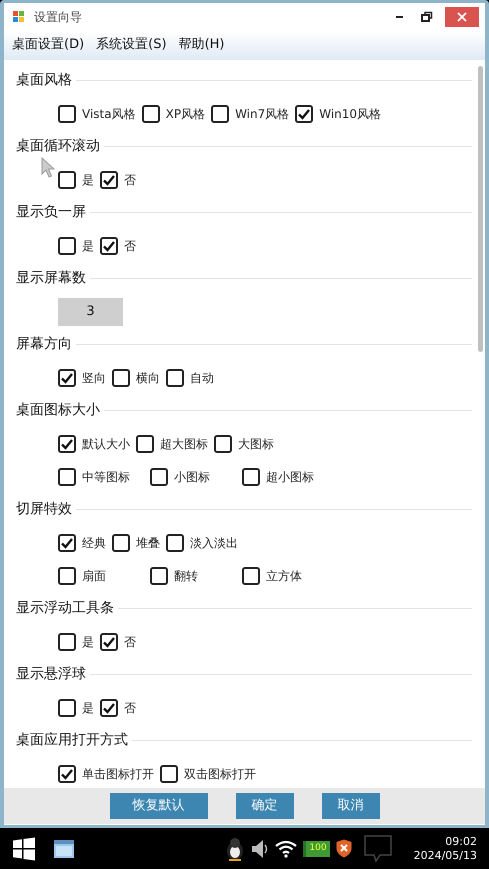  I want to click on section-title: 显示浮动工具条, so click(65, 608).